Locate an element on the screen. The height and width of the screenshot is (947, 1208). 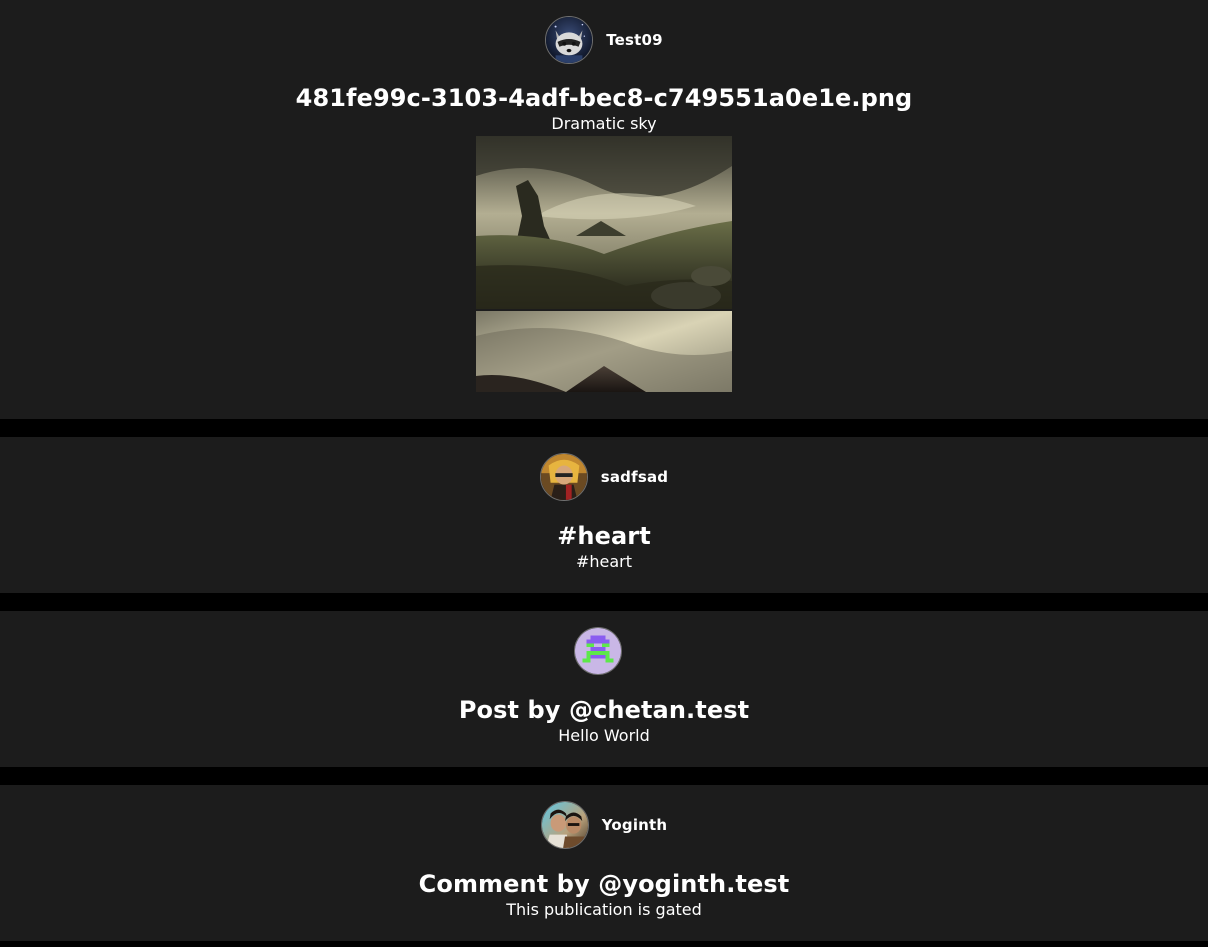
post-author: sadfsad is located at coordinates (604, 477).